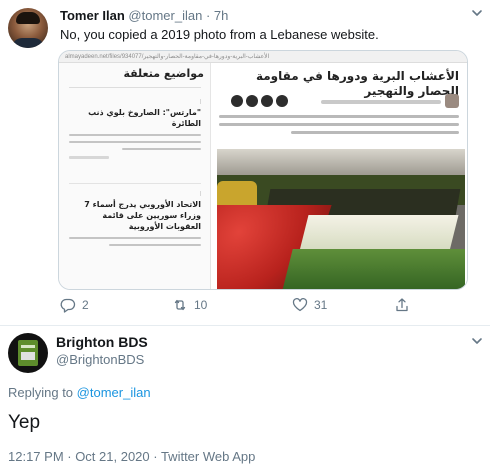 The image size is (490, 476). Describe the element at coordinates (41, 392) in the screenshot. I see `replying-label: Replying to` at that location.